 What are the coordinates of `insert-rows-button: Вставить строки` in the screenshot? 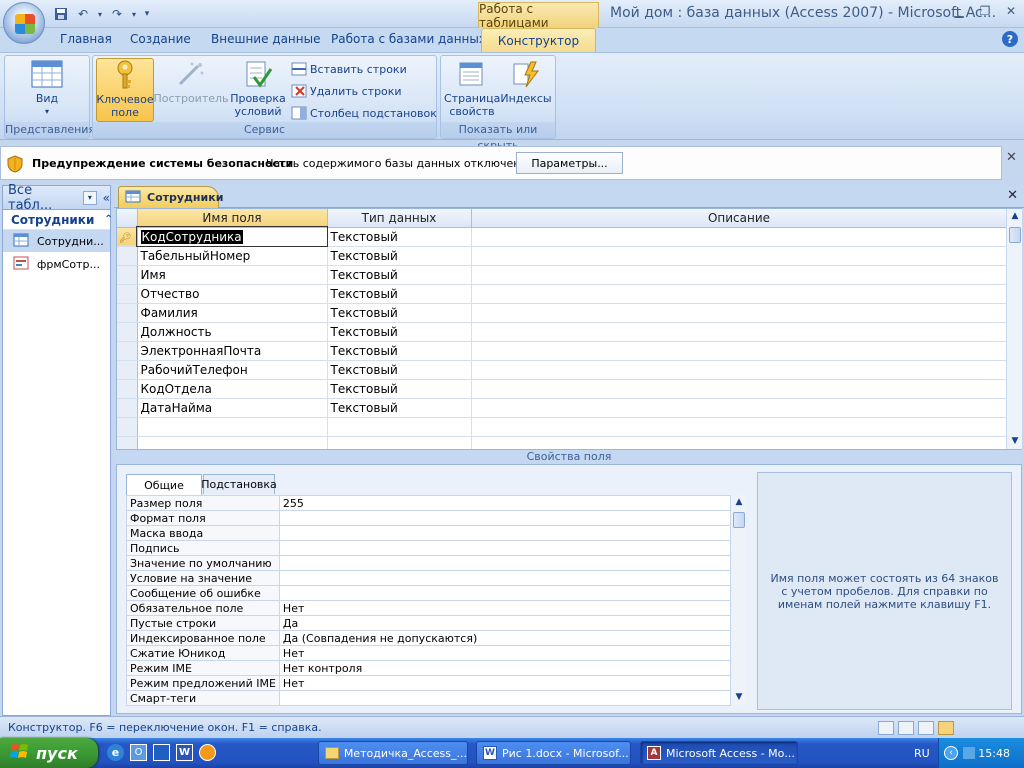 It's located at (349, 69).